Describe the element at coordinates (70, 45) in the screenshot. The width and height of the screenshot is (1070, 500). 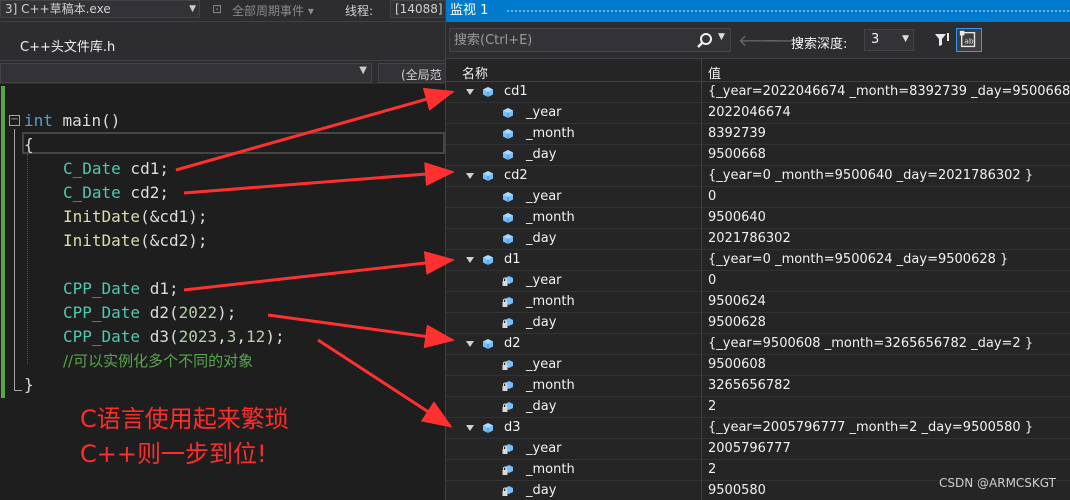
I see `tab-header-file: C++头文件库.h` at that location.